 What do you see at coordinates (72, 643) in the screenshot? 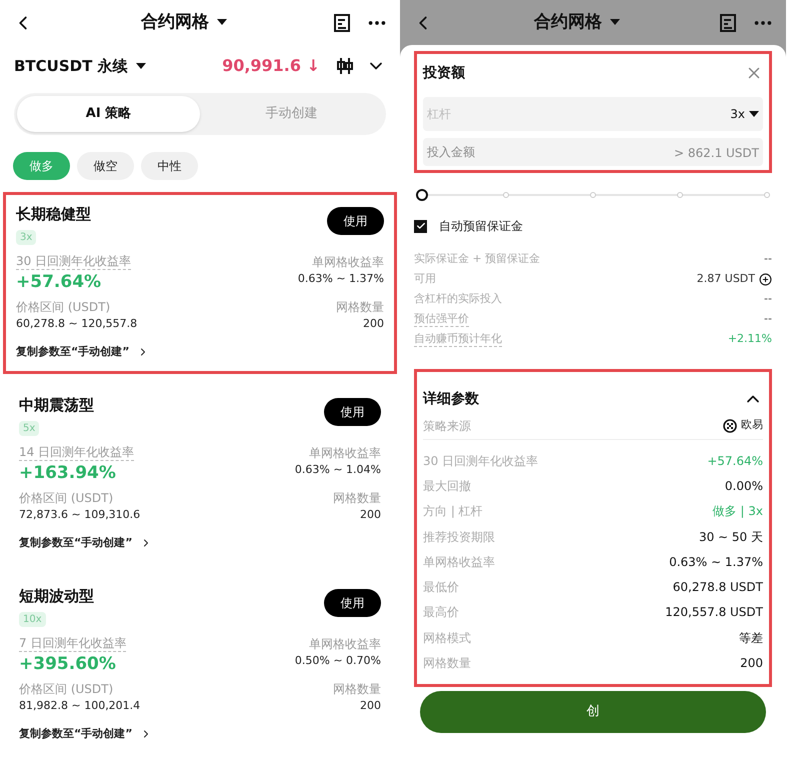
I see `return-label: 7 日回测年化收益率` at bounding box center [72, 643].